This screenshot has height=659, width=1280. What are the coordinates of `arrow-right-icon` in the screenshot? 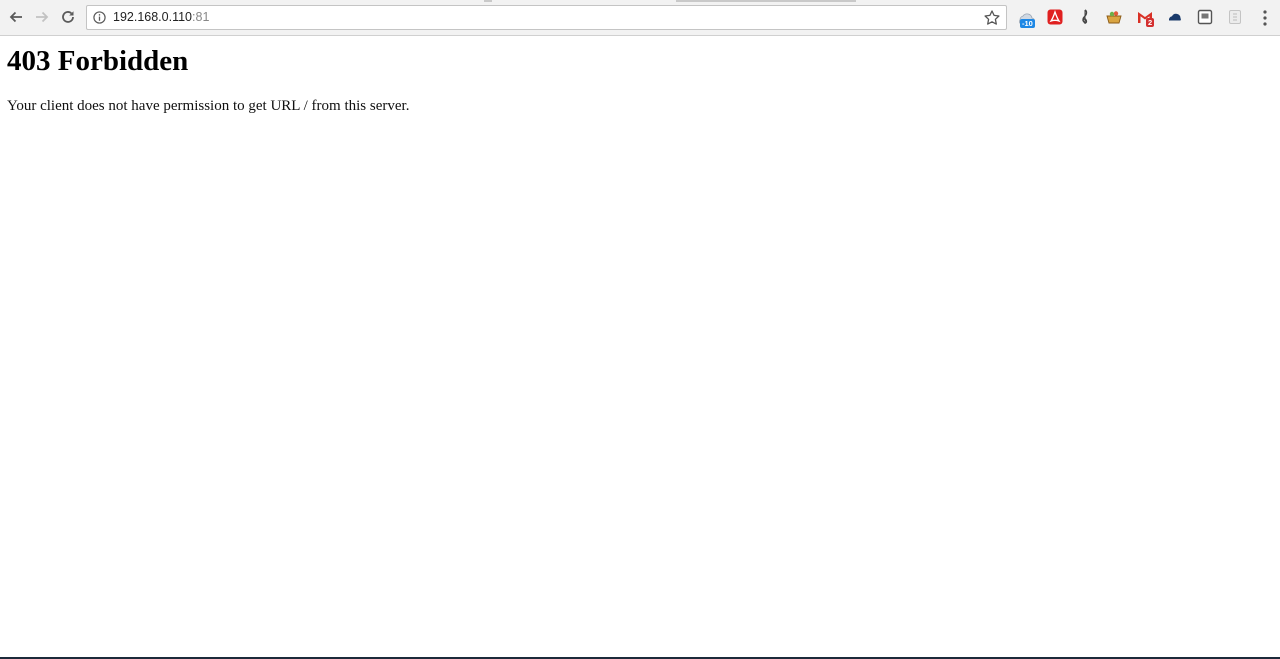 It's located at (42, 17).